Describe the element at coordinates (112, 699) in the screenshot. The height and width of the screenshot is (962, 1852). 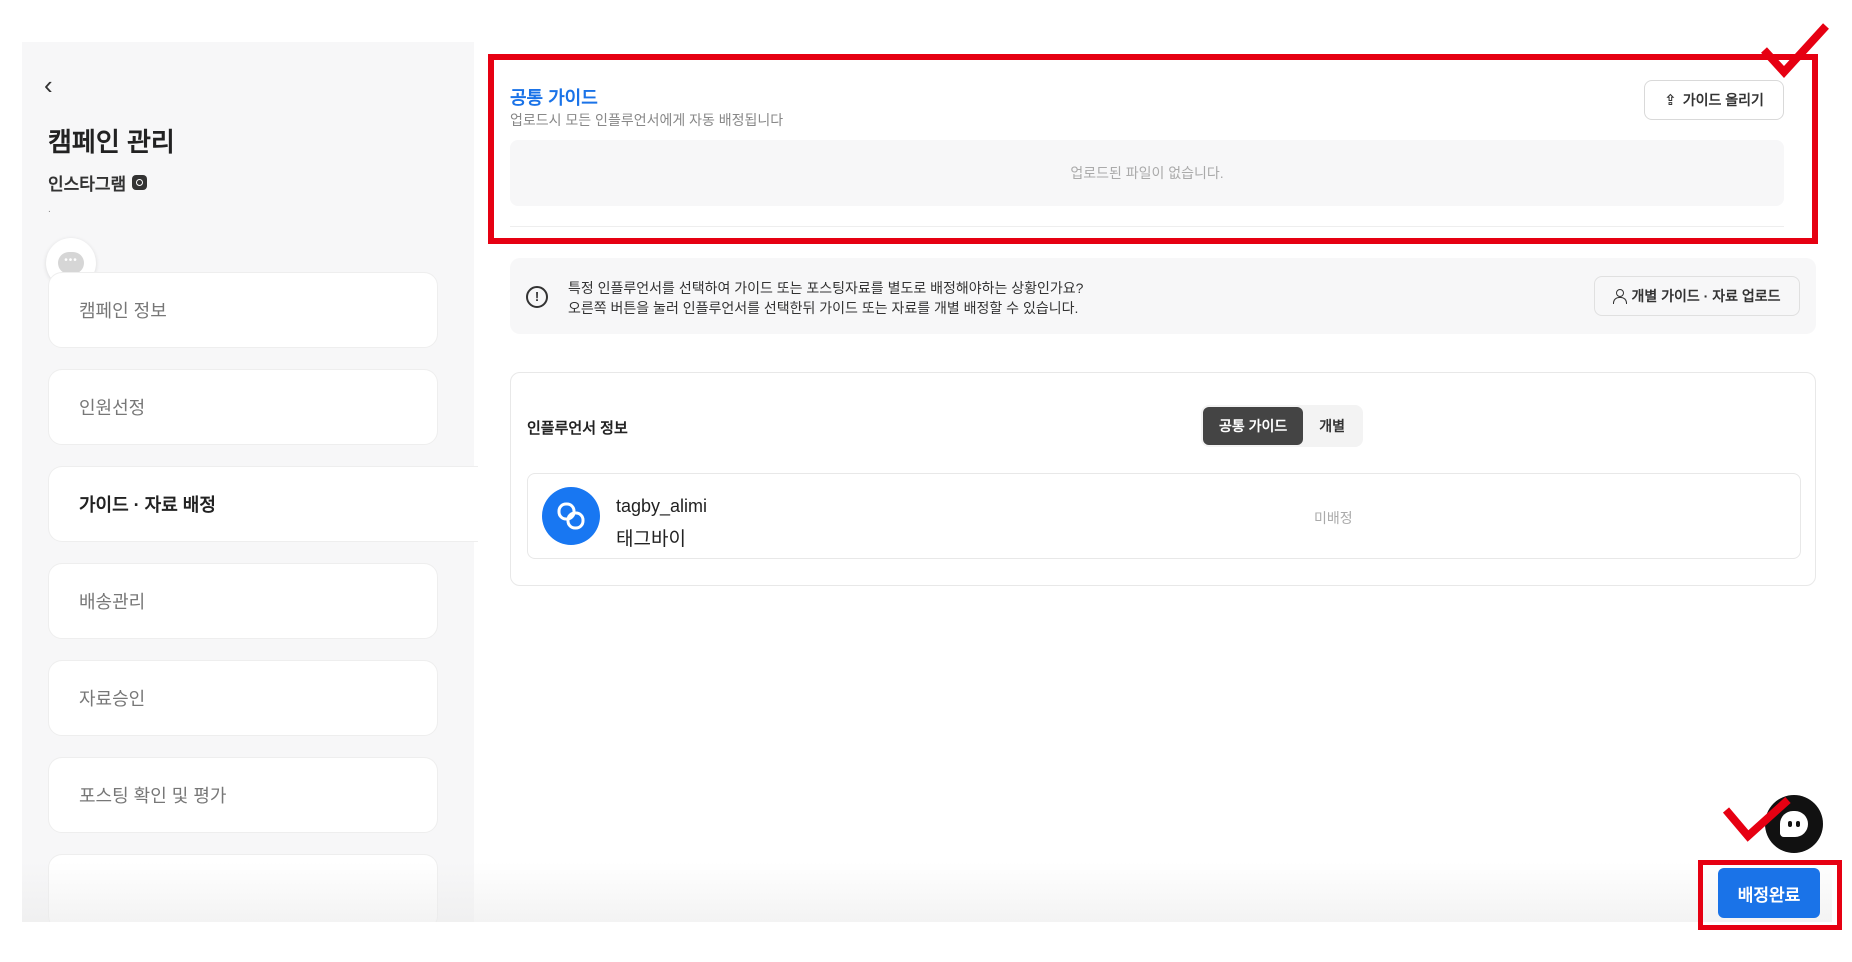
I see `sidebar-item-label: 자료승인` at that location.